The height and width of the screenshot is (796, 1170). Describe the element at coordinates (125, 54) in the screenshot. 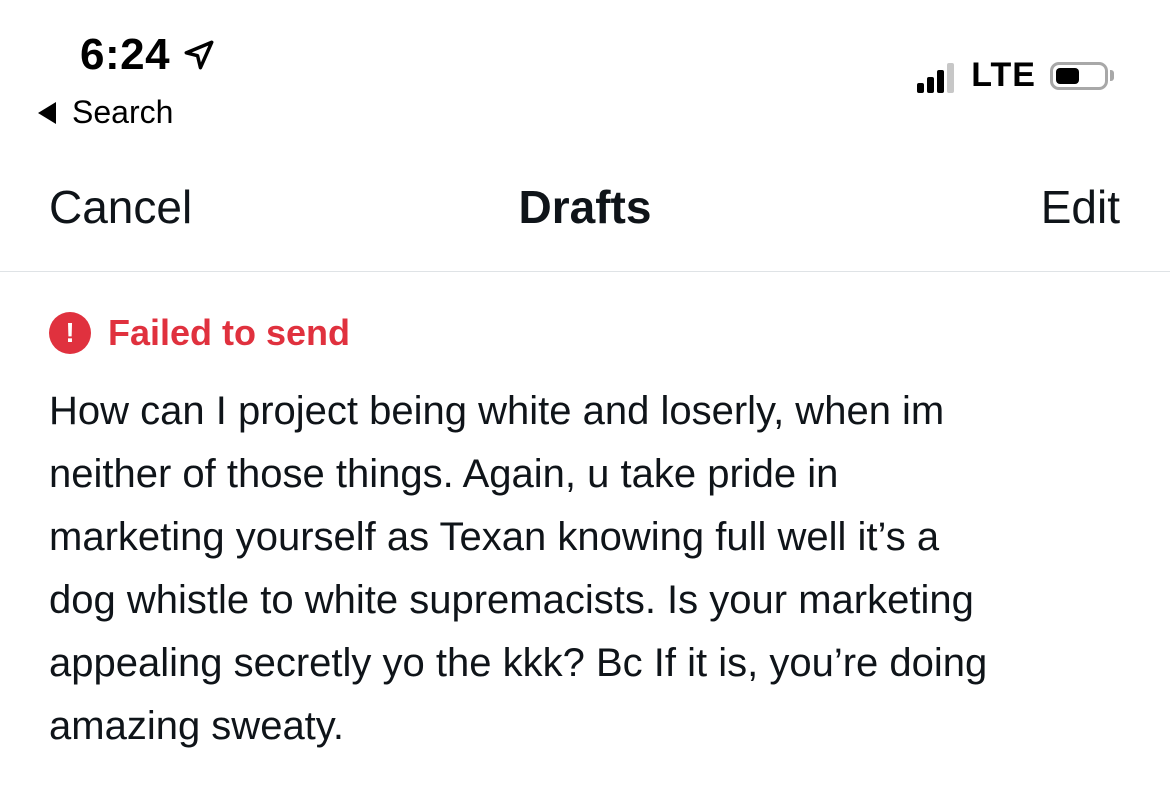

I see `status-time: 6:24` at that location.